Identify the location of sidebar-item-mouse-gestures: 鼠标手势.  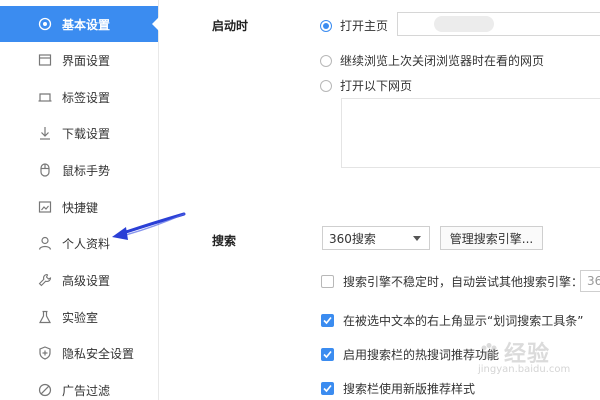
(79, 170).